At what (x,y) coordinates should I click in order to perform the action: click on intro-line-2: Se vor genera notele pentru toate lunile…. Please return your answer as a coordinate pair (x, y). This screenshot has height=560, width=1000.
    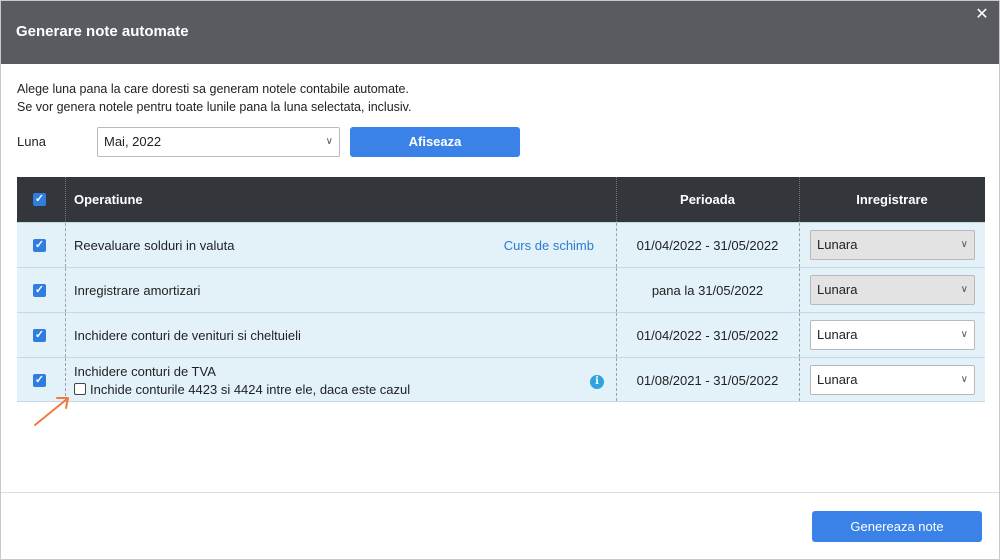
    Looking at the image, I should click on (214, 107).